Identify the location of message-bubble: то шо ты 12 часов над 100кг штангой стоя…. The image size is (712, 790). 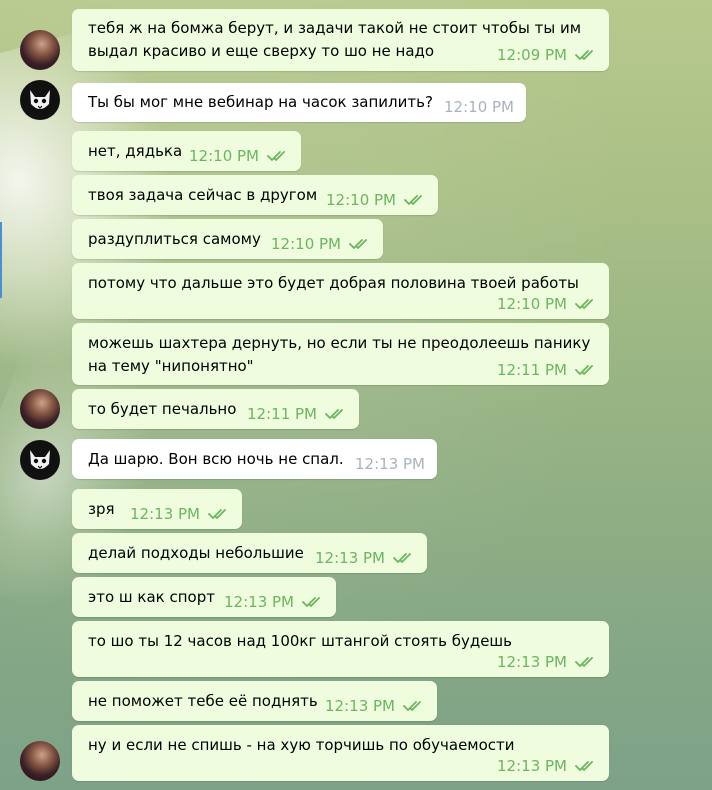
(340, 649).